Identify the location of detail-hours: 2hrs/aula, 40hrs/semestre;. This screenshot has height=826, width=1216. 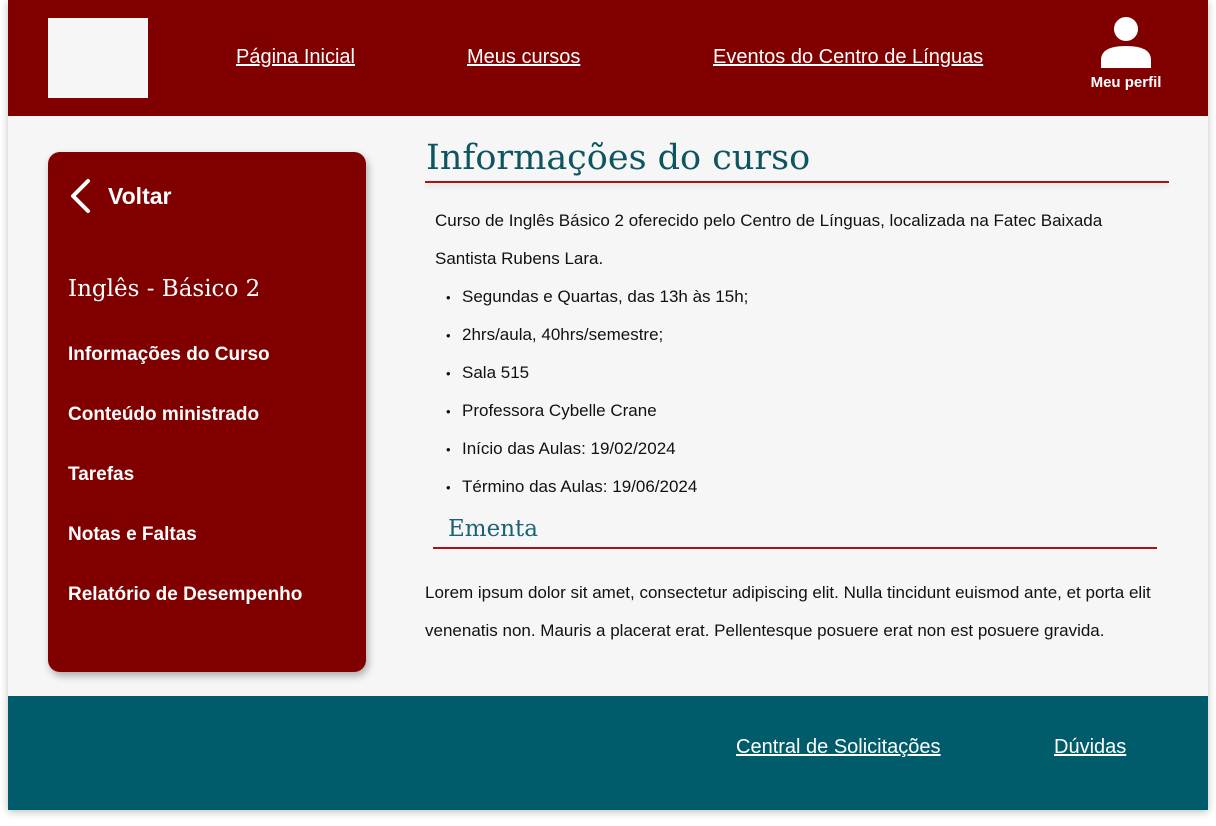
(591, 335).